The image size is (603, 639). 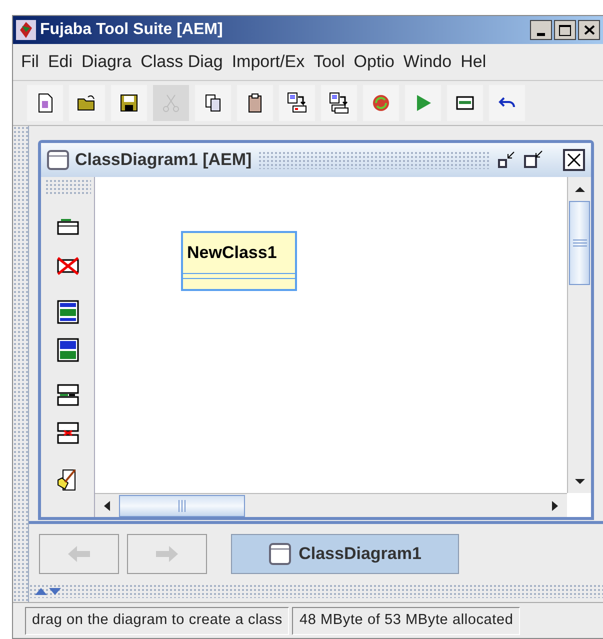 I want to click on scissors-icon, so click(x=171, y=103).